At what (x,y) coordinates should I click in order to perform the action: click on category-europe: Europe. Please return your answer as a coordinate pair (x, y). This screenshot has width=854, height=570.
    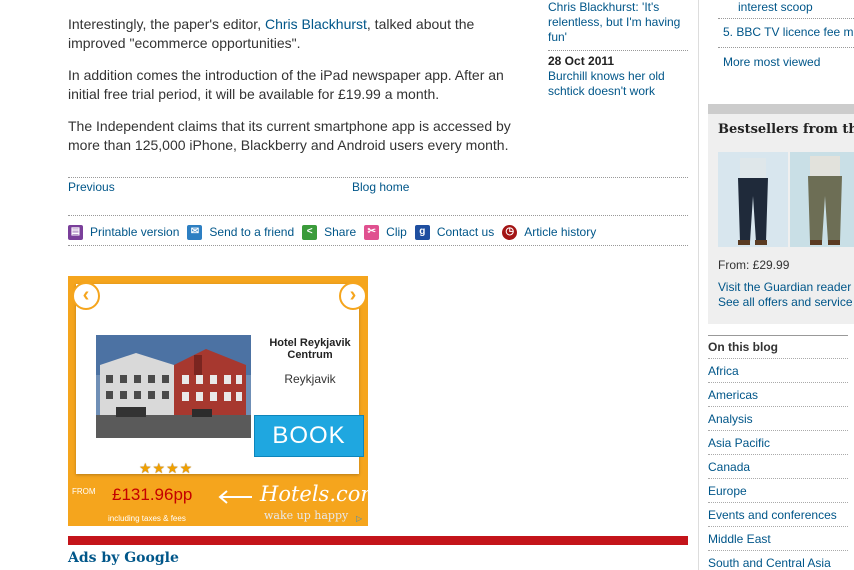
    Looking at the image, I should click on (727, 491).